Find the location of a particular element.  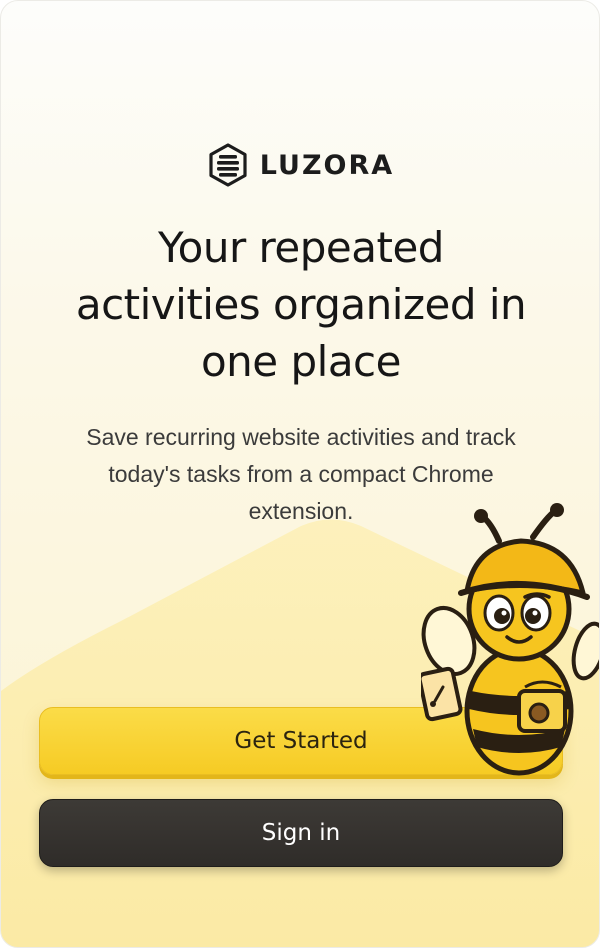

subtitle-line: today's tasks from a compact Chrome is located at coordinates (301, 474).